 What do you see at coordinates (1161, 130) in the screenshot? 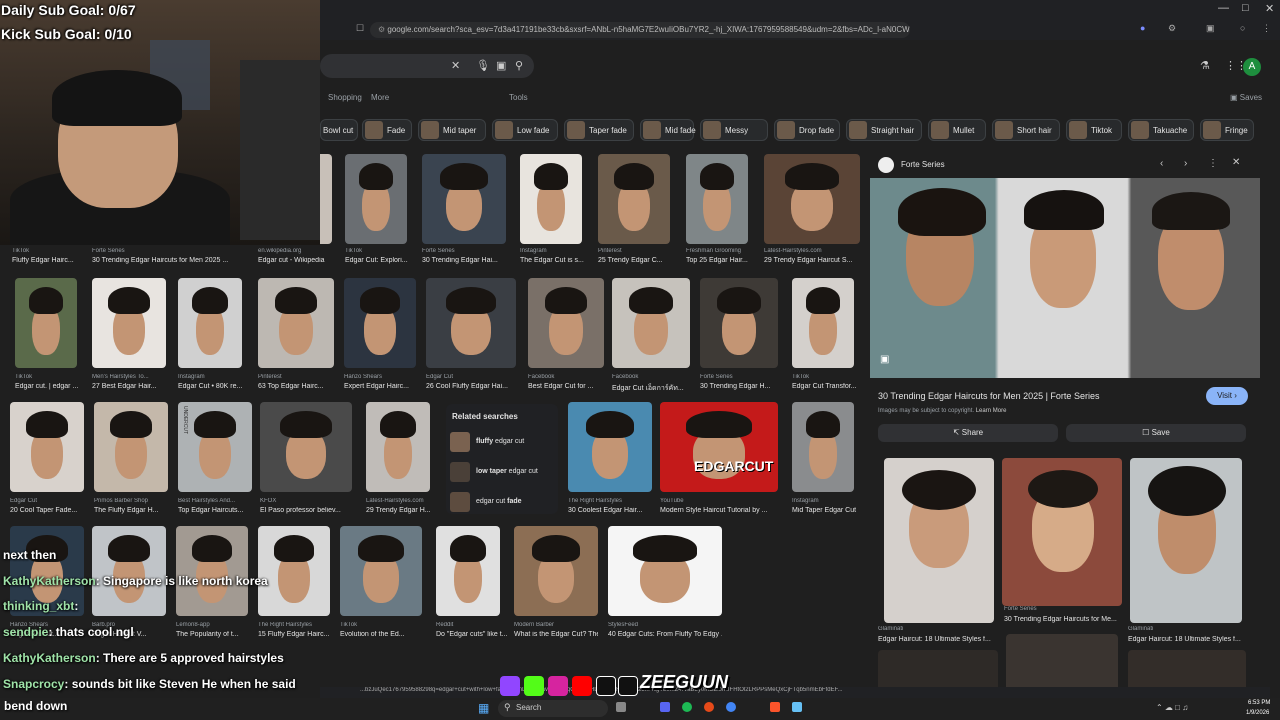
I see `chip-takuache: Takuache` at bounding box center [1161, 130].